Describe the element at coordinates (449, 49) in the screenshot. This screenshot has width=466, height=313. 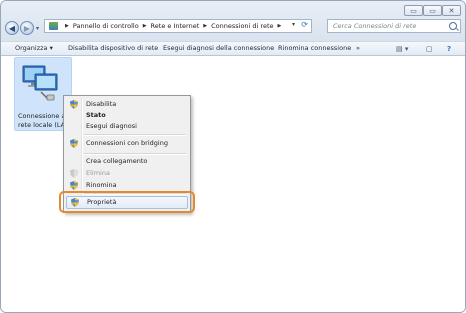
I see `help-icon: ?` at that location.